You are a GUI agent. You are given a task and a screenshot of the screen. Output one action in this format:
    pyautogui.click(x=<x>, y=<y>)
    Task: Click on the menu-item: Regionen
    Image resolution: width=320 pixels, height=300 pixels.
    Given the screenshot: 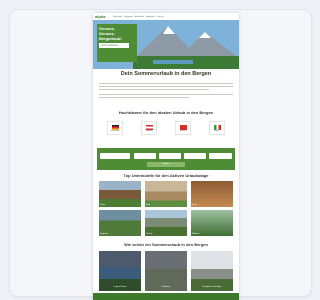 What is the action you would take?
    pyautogui.click(x=128, y=17)
    